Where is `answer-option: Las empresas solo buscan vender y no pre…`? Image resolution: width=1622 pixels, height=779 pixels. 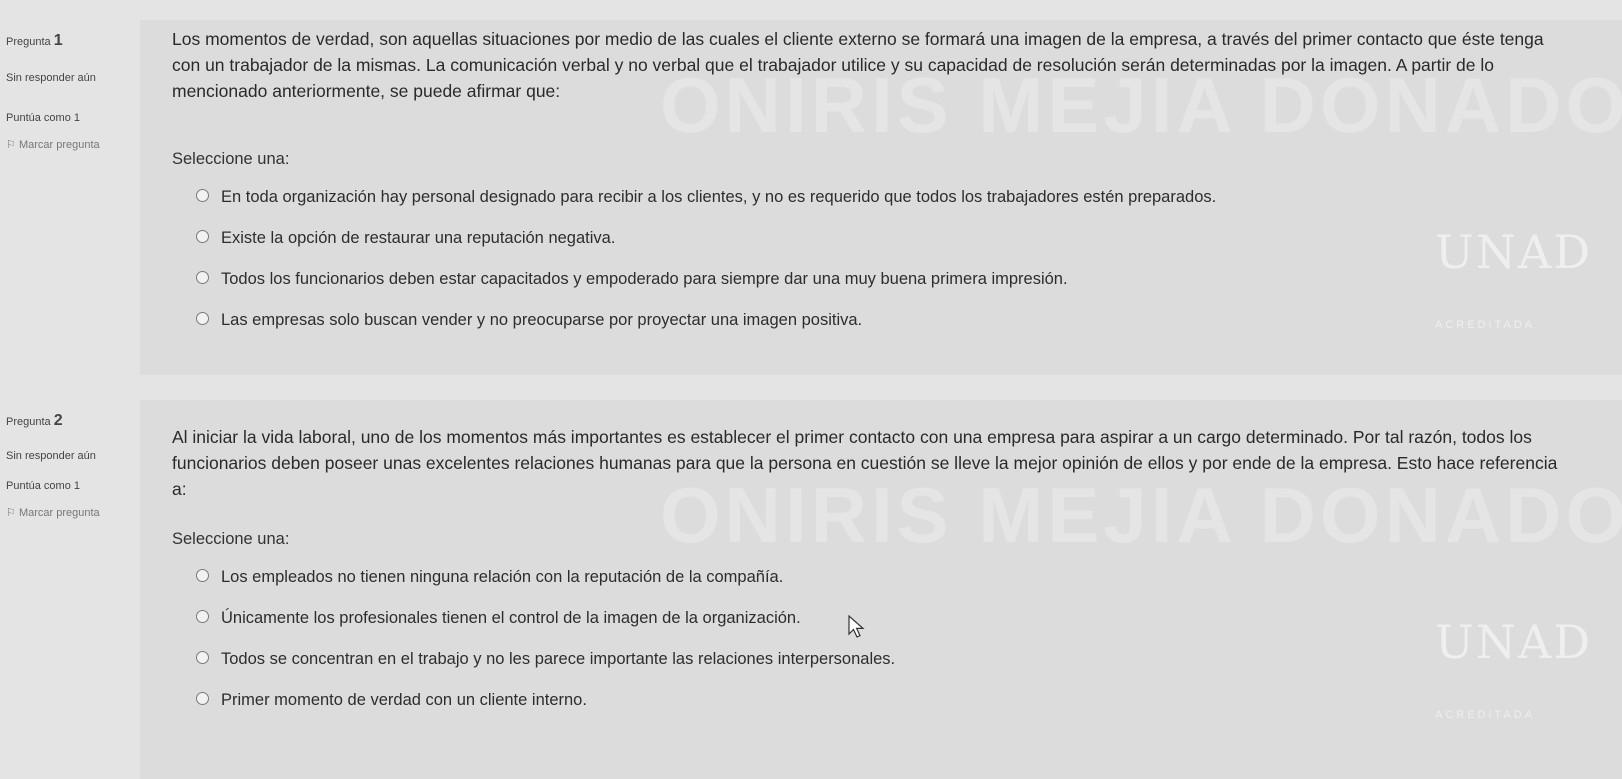 answer-option: Las empresas solo buscan vender y no pre… is located at coordinates (706, 320).